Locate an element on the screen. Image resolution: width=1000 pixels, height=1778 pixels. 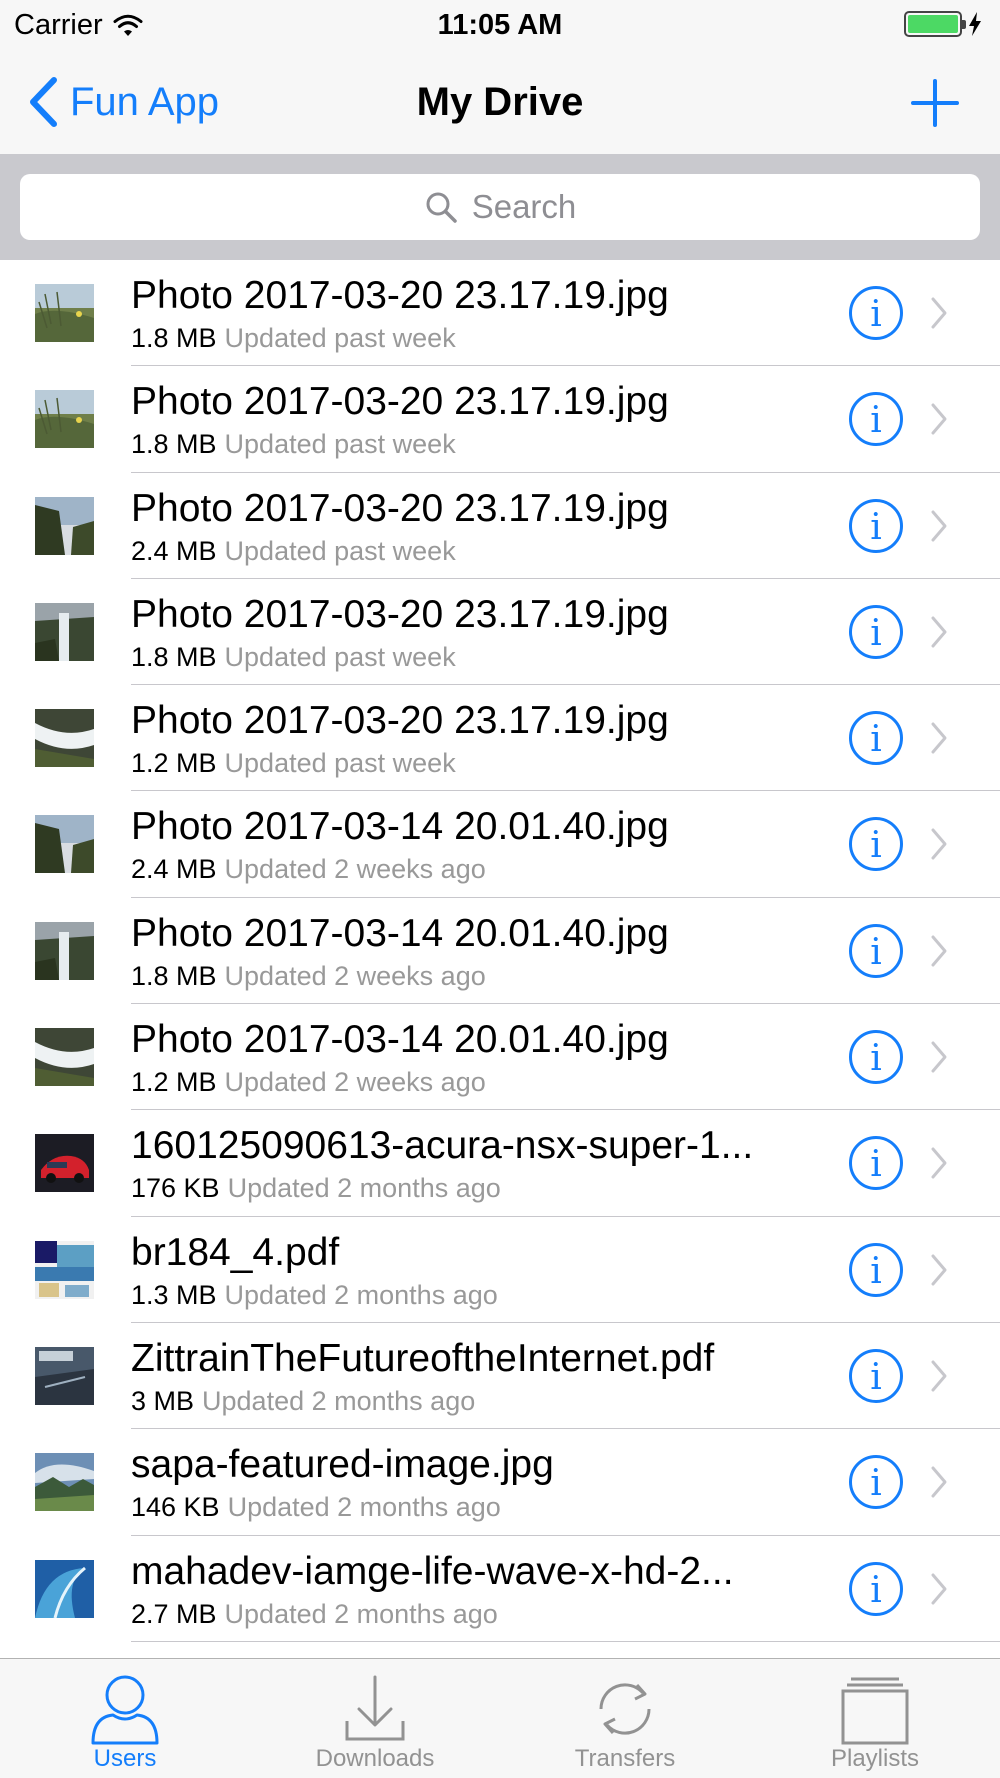
navigation-bar: Fun App My Drive is located at coordinates (500, 102).